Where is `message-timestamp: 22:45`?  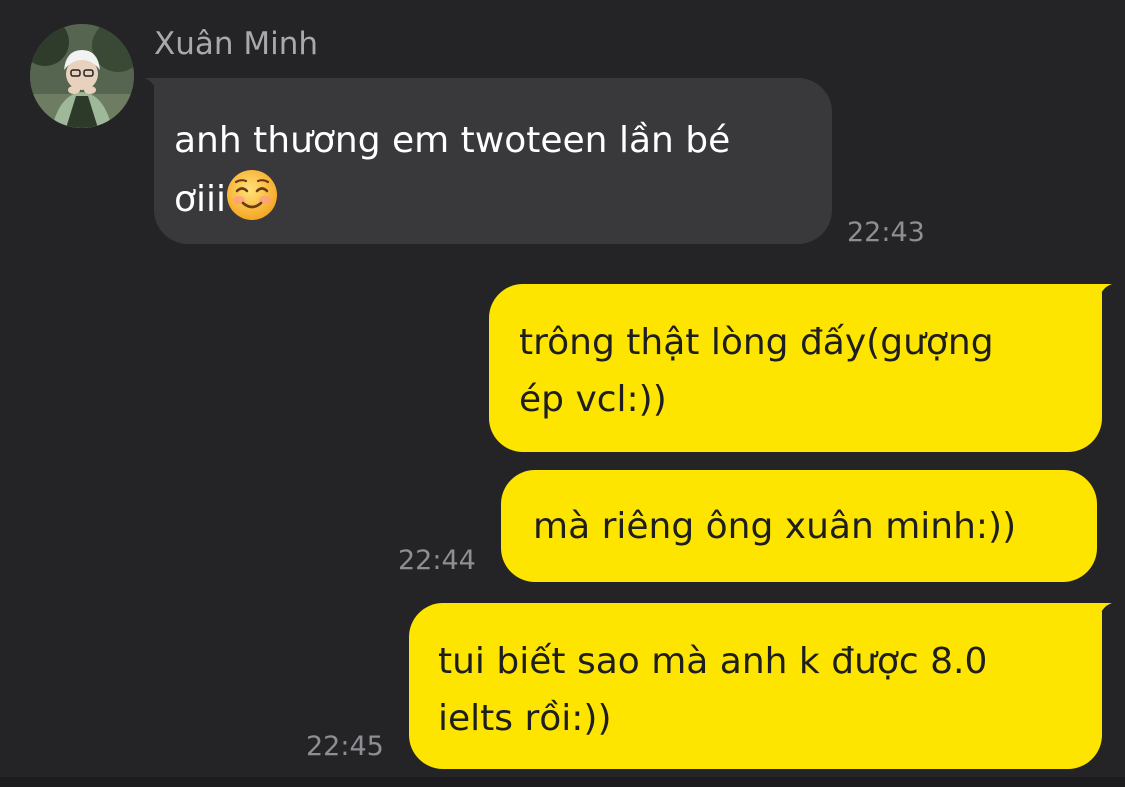 message-timestamp: 22:45 is located at coordinates (345, 746).